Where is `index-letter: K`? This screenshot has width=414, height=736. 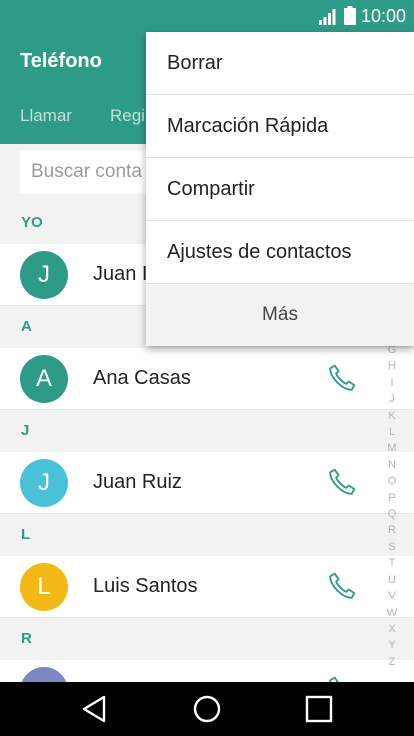
index-letter: K is located at coordinates (392, 416).